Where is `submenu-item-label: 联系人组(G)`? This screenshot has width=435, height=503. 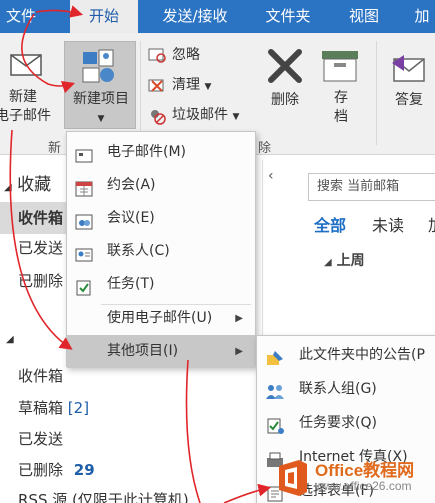 submenu-item-label: 联系人组(G) is located at coordinates (338, 389).